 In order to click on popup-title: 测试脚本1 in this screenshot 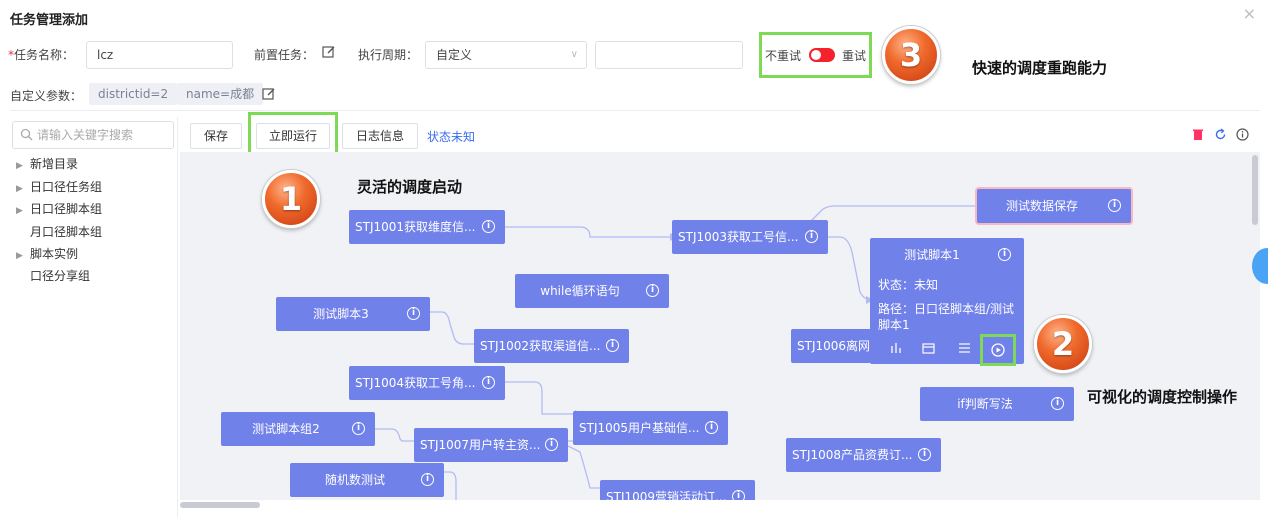, I will do `click(932, 255)`.